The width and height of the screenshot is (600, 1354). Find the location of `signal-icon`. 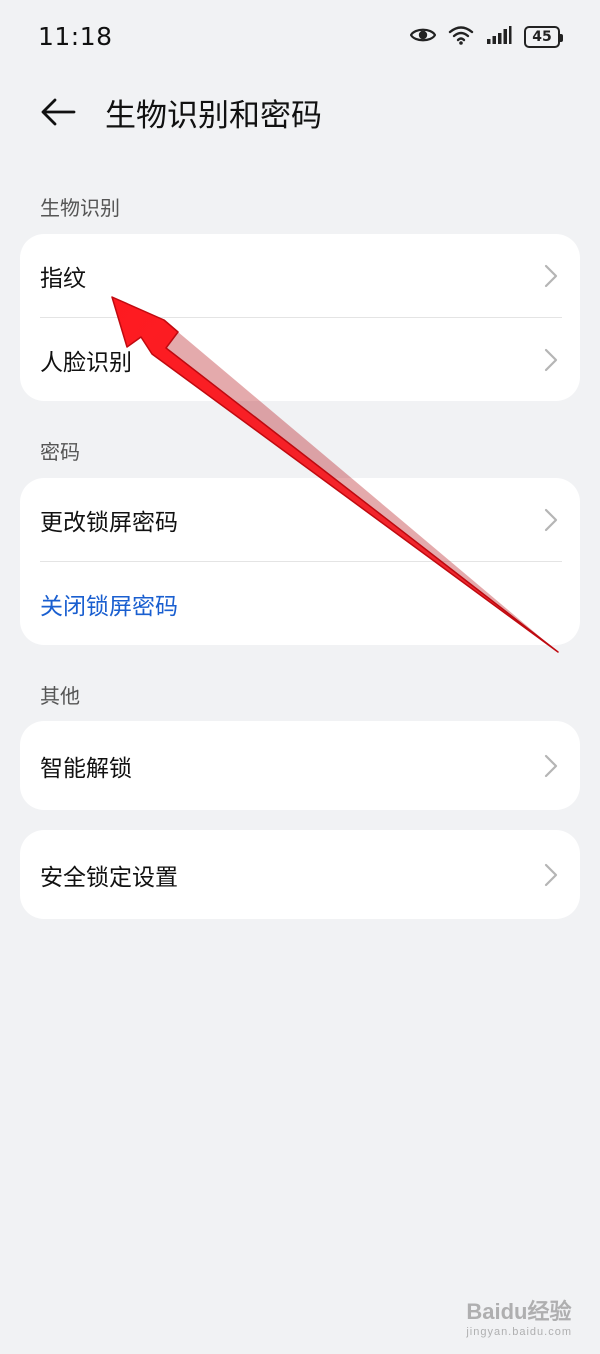

signal-icon is located at coordinates (499, 37).